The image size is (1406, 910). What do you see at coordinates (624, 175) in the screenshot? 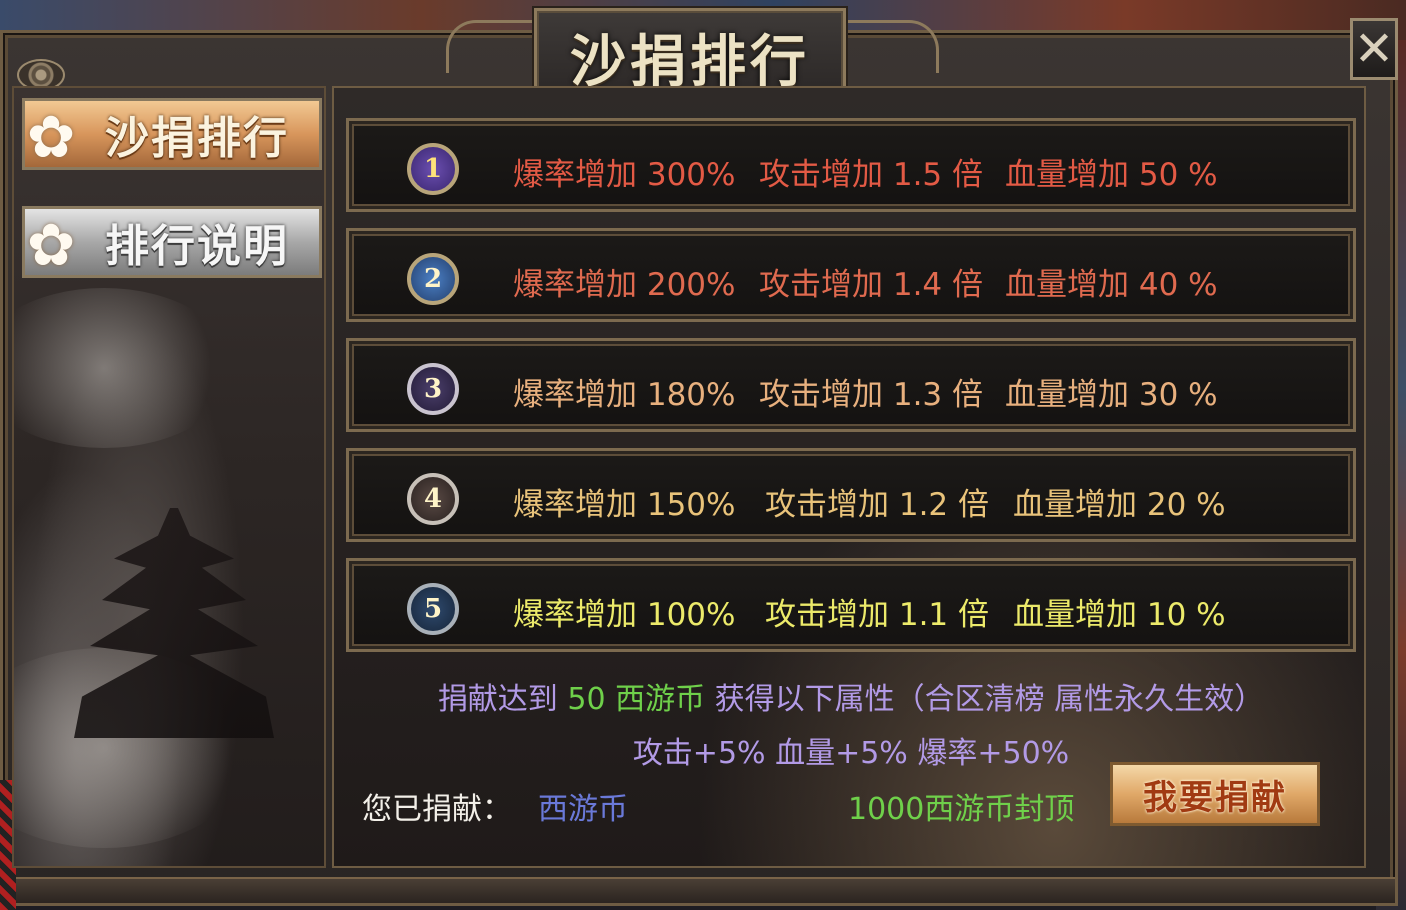
I see `rank-drop-rate: 爆率增加 300%` at bounding box center [624, 175].